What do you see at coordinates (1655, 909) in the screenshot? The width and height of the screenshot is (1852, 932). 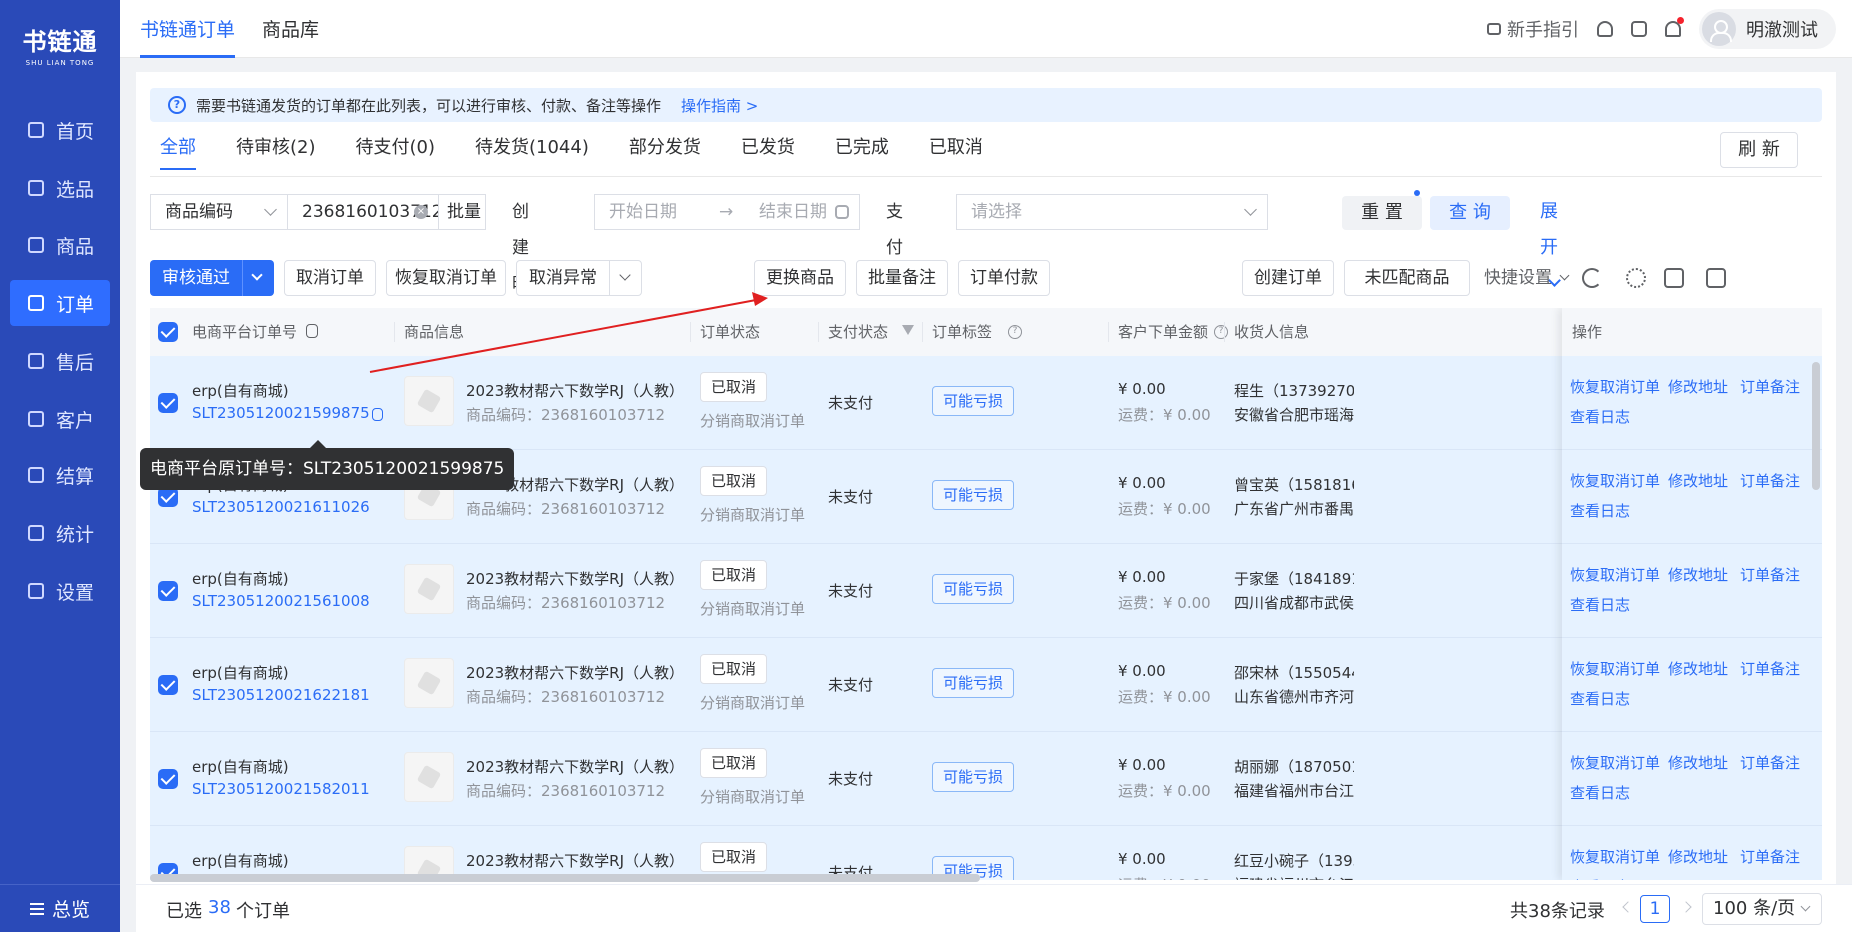 I see `page-1-button: 1` at bounding box center [1655, 909].